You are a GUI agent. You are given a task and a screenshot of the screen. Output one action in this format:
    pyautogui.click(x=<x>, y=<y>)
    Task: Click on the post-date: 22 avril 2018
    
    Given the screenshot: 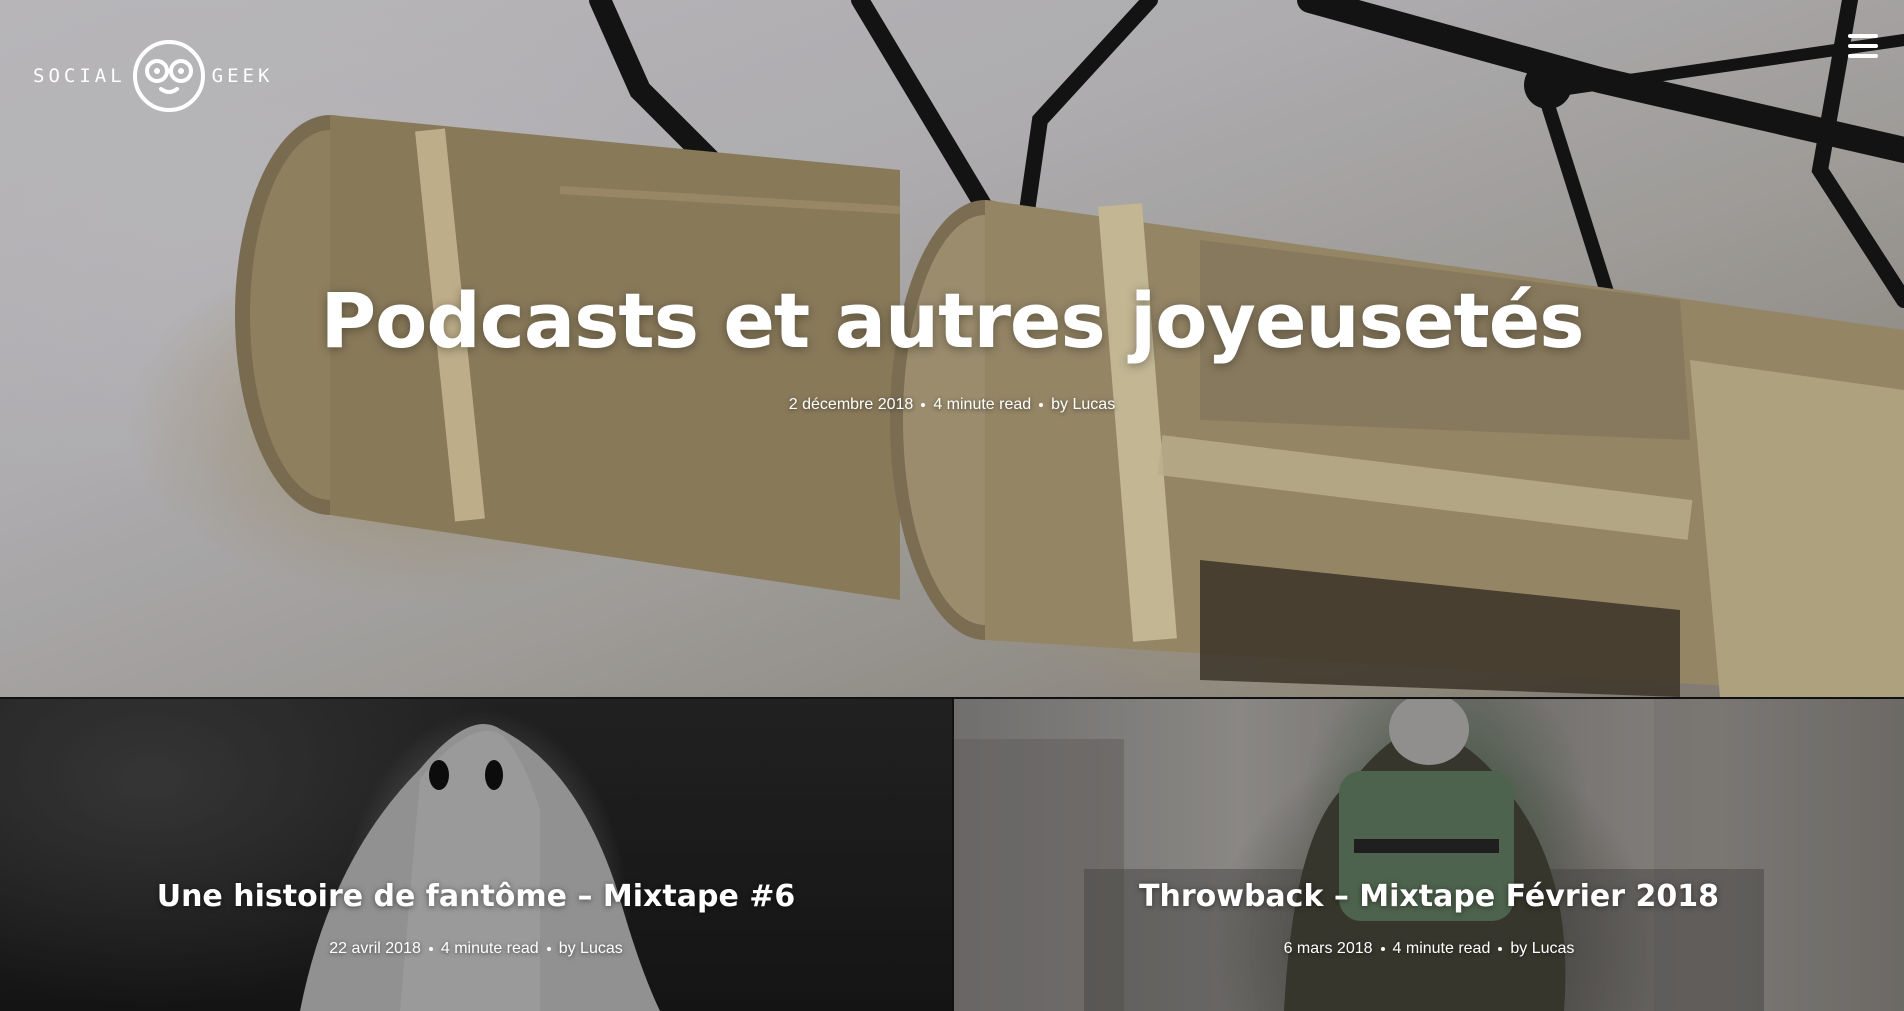 What is the action you would take?
    pyautogui.click(x=375, y=948)
    